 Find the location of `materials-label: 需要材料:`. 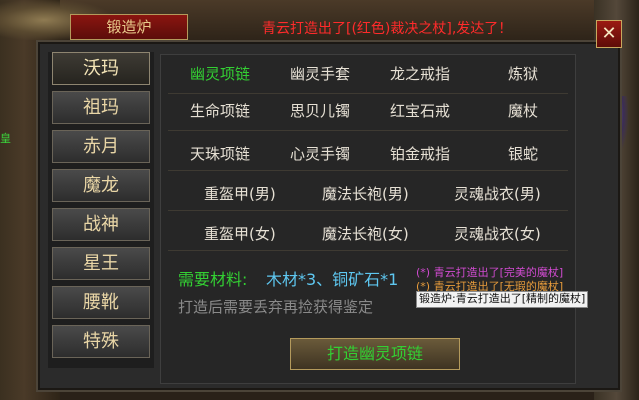

materials-label: 需要材料: is located at coordinates (213, 279).